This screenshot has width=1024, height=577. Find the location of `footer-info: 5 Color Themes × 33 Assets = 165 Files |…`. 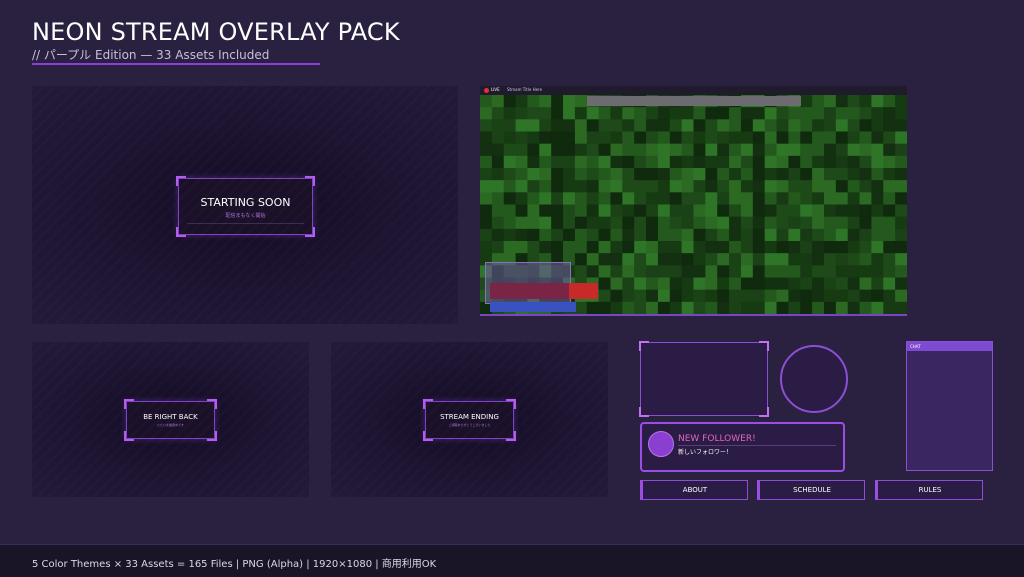

footer-info: 5 Color Themes × 33 Assets = 165 Files |… is located at coordinates (234, 564).